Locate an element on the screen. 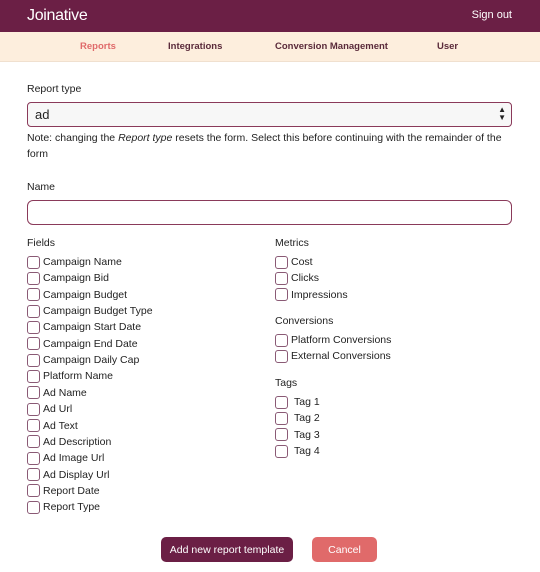 The height and width of the screenshot is (572, 540). checkbox-label: Campaign End Date is located at coordinates (90, 343).